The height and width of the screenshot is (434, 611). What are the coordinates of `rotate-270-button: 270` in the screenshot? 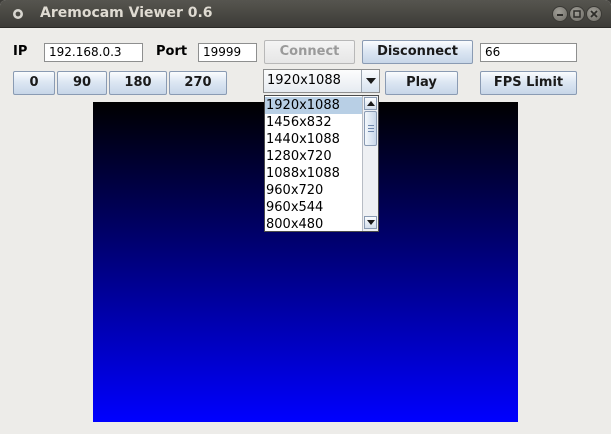 It's located at (198, 83).